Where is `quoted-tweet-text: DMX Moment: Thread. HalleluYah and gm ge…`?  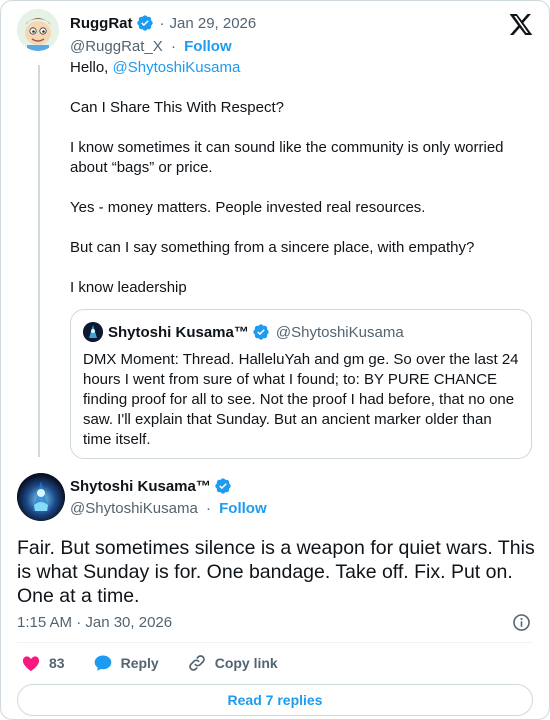
quoted-tweet-text: DMX Moment: Thread. HalleluYah and gm ge… is located at coordinates (301, 399).